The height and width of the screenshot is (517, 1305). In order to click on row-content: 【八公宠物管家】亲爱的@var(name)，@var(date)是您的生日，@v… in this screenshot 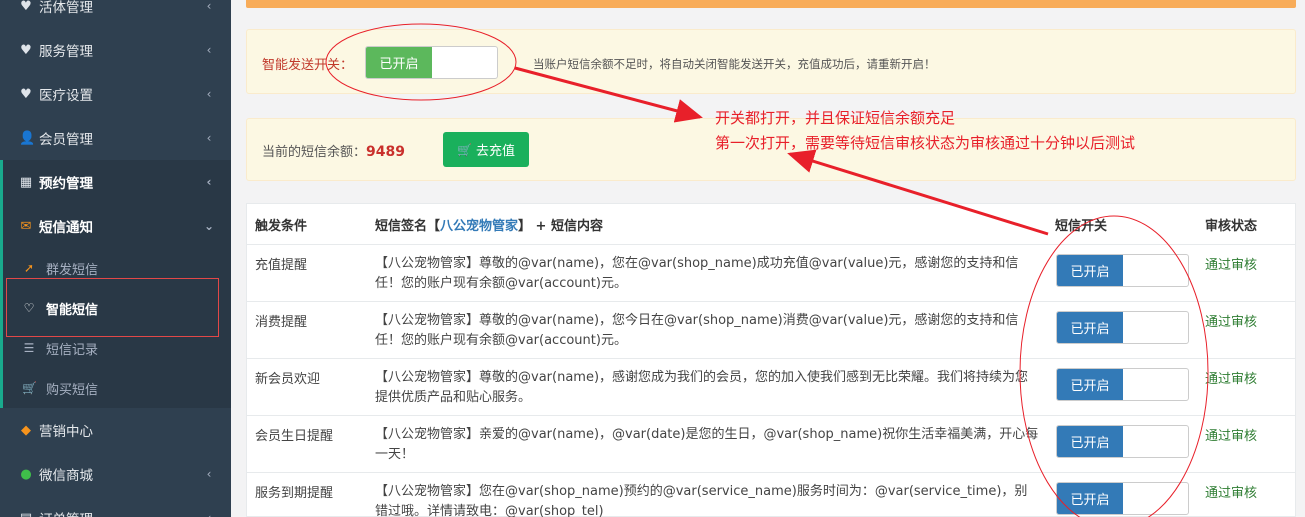, I will do `click(707, 444)`.